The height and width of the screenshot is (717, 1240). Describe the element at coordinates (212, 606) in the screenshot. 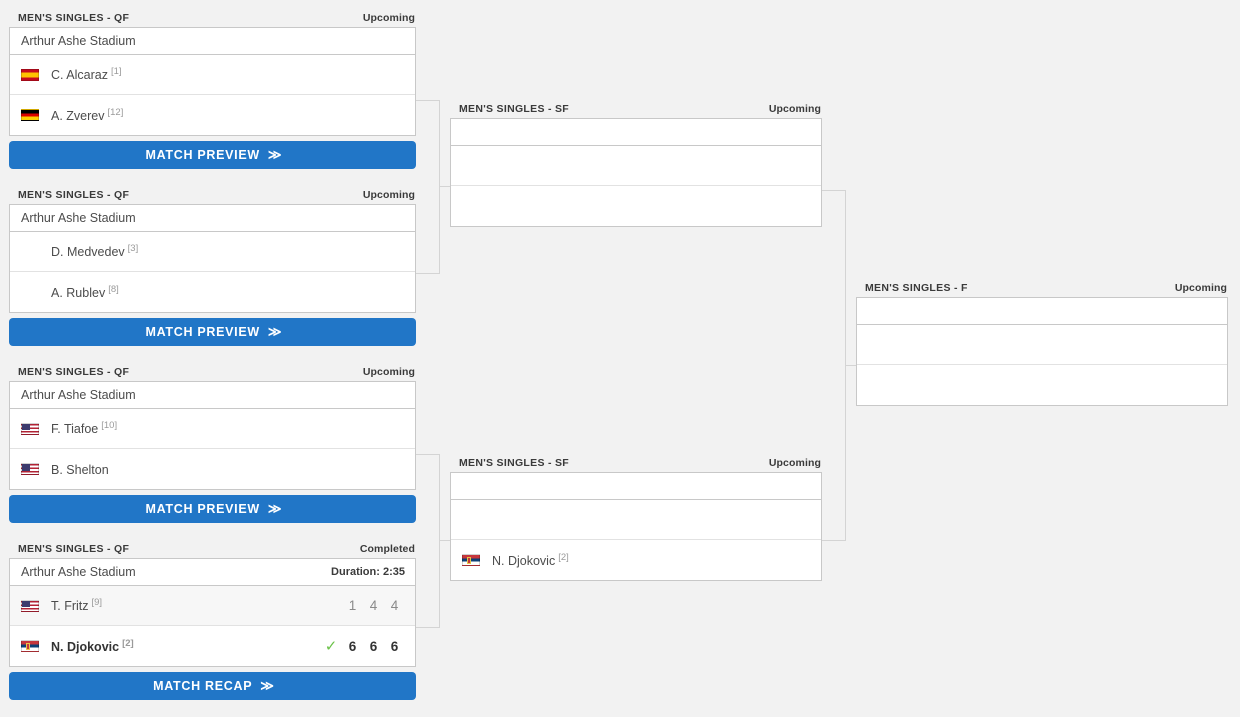

I see `player-row: T. Fritz [9] 1 4 4` at that location.